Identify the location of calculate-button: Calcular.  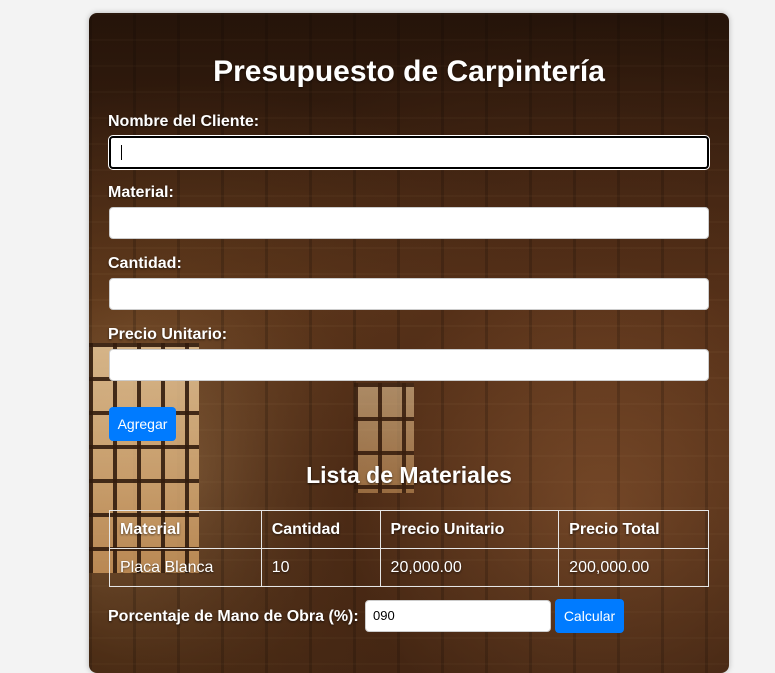
(589, 616).